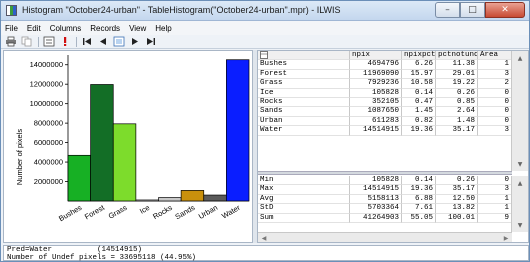 The height and width of the screenshot is (262, 530). I want to click on table-row: Forest 11969090 15.97 29.01 3, so click(385, 74).